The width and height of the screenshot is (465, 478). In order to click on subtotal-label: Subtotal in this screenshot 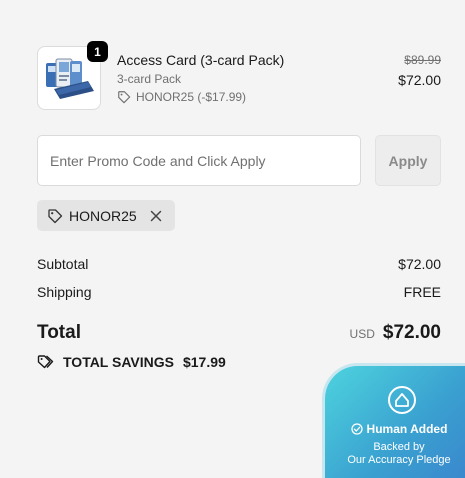, I will do `click(63, 264)`.